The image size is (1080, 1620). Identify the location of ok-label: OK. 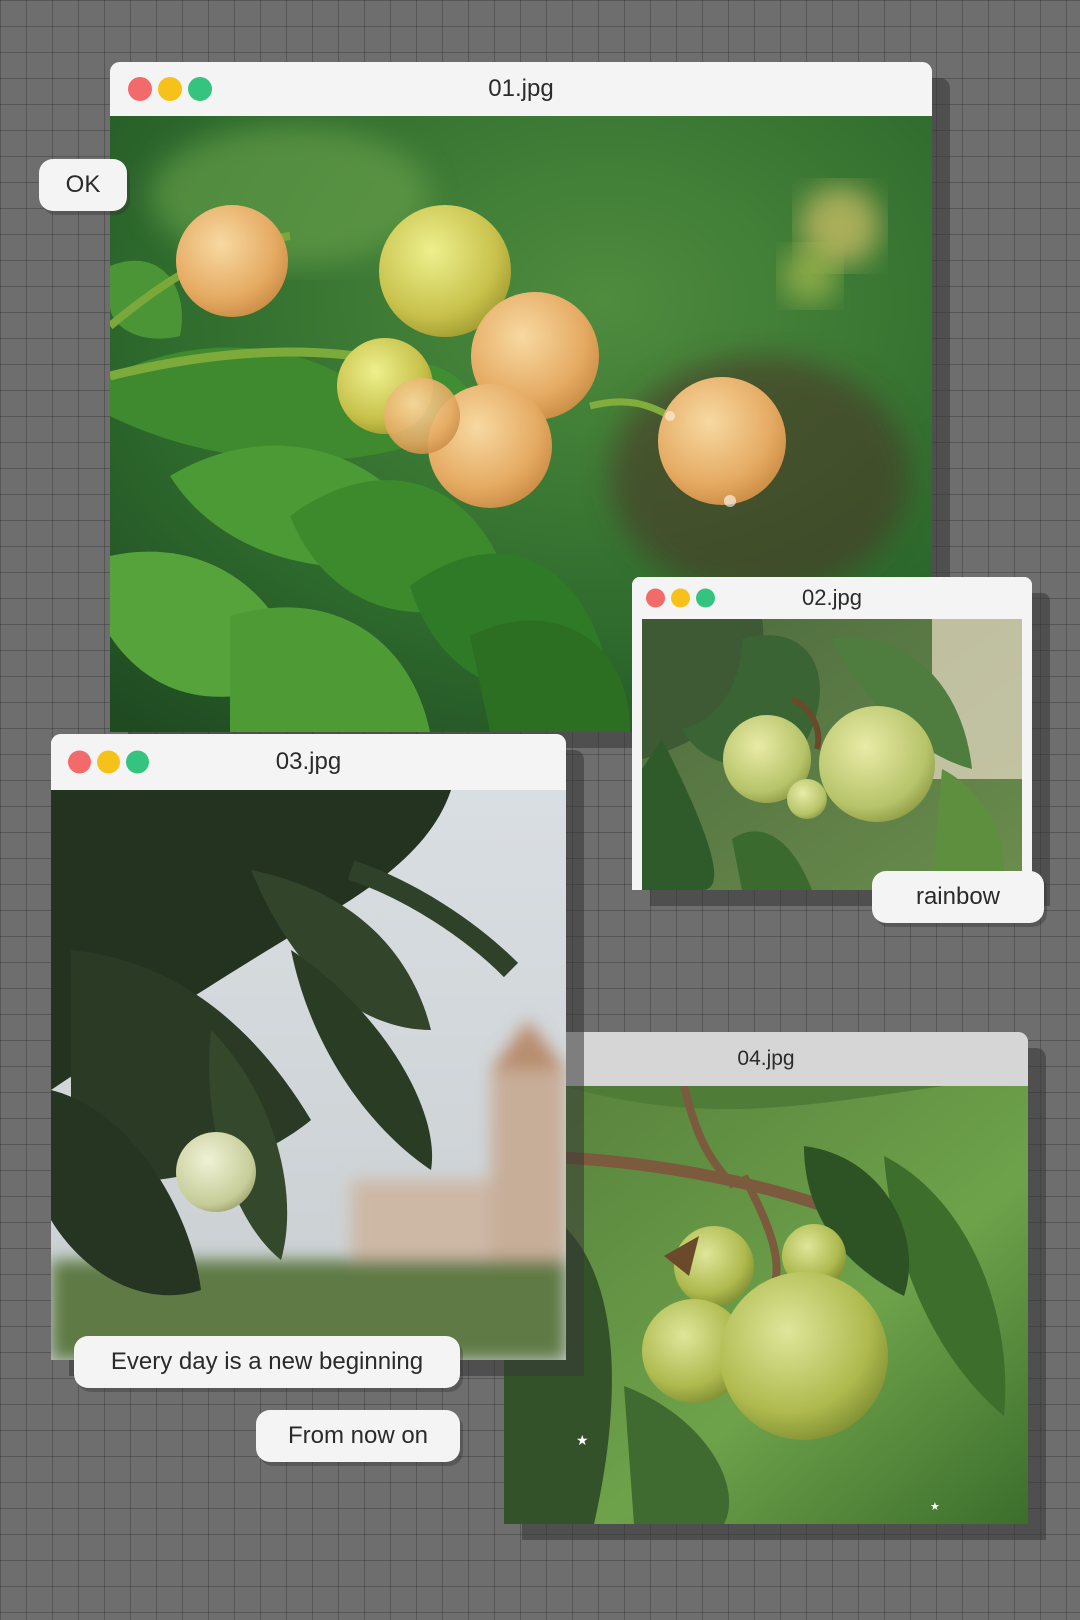
(83, 185).